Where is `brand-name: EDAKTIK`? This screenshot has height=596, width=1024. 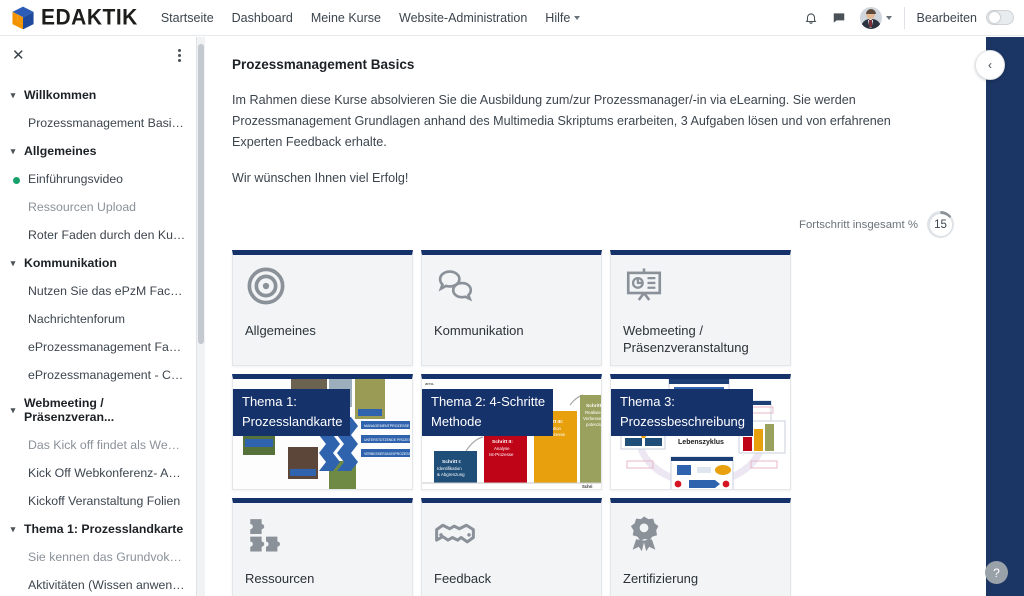 brand-name: EDAKTIK is located at coordinates (89, 17).